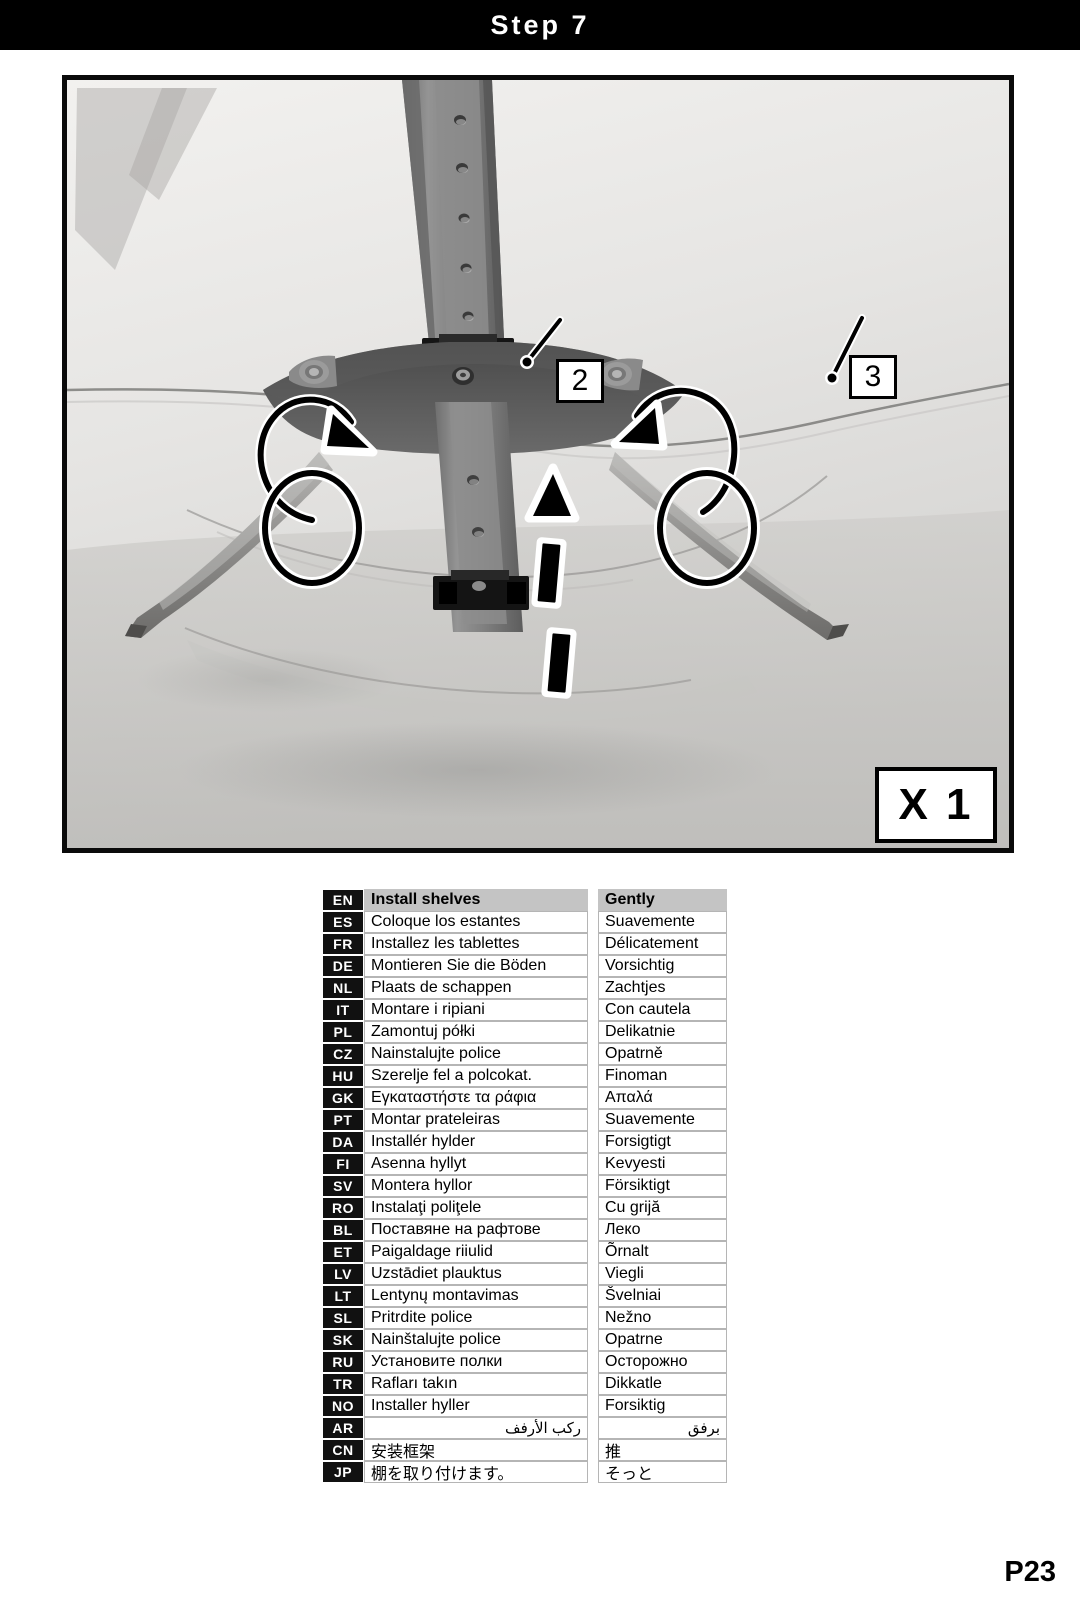  What do you see at coordinates (524, 1208) in the screenshot?
I see `table-row: RO Instalaţi poliţele Cu grijă` at bounding box center [524, 1208].